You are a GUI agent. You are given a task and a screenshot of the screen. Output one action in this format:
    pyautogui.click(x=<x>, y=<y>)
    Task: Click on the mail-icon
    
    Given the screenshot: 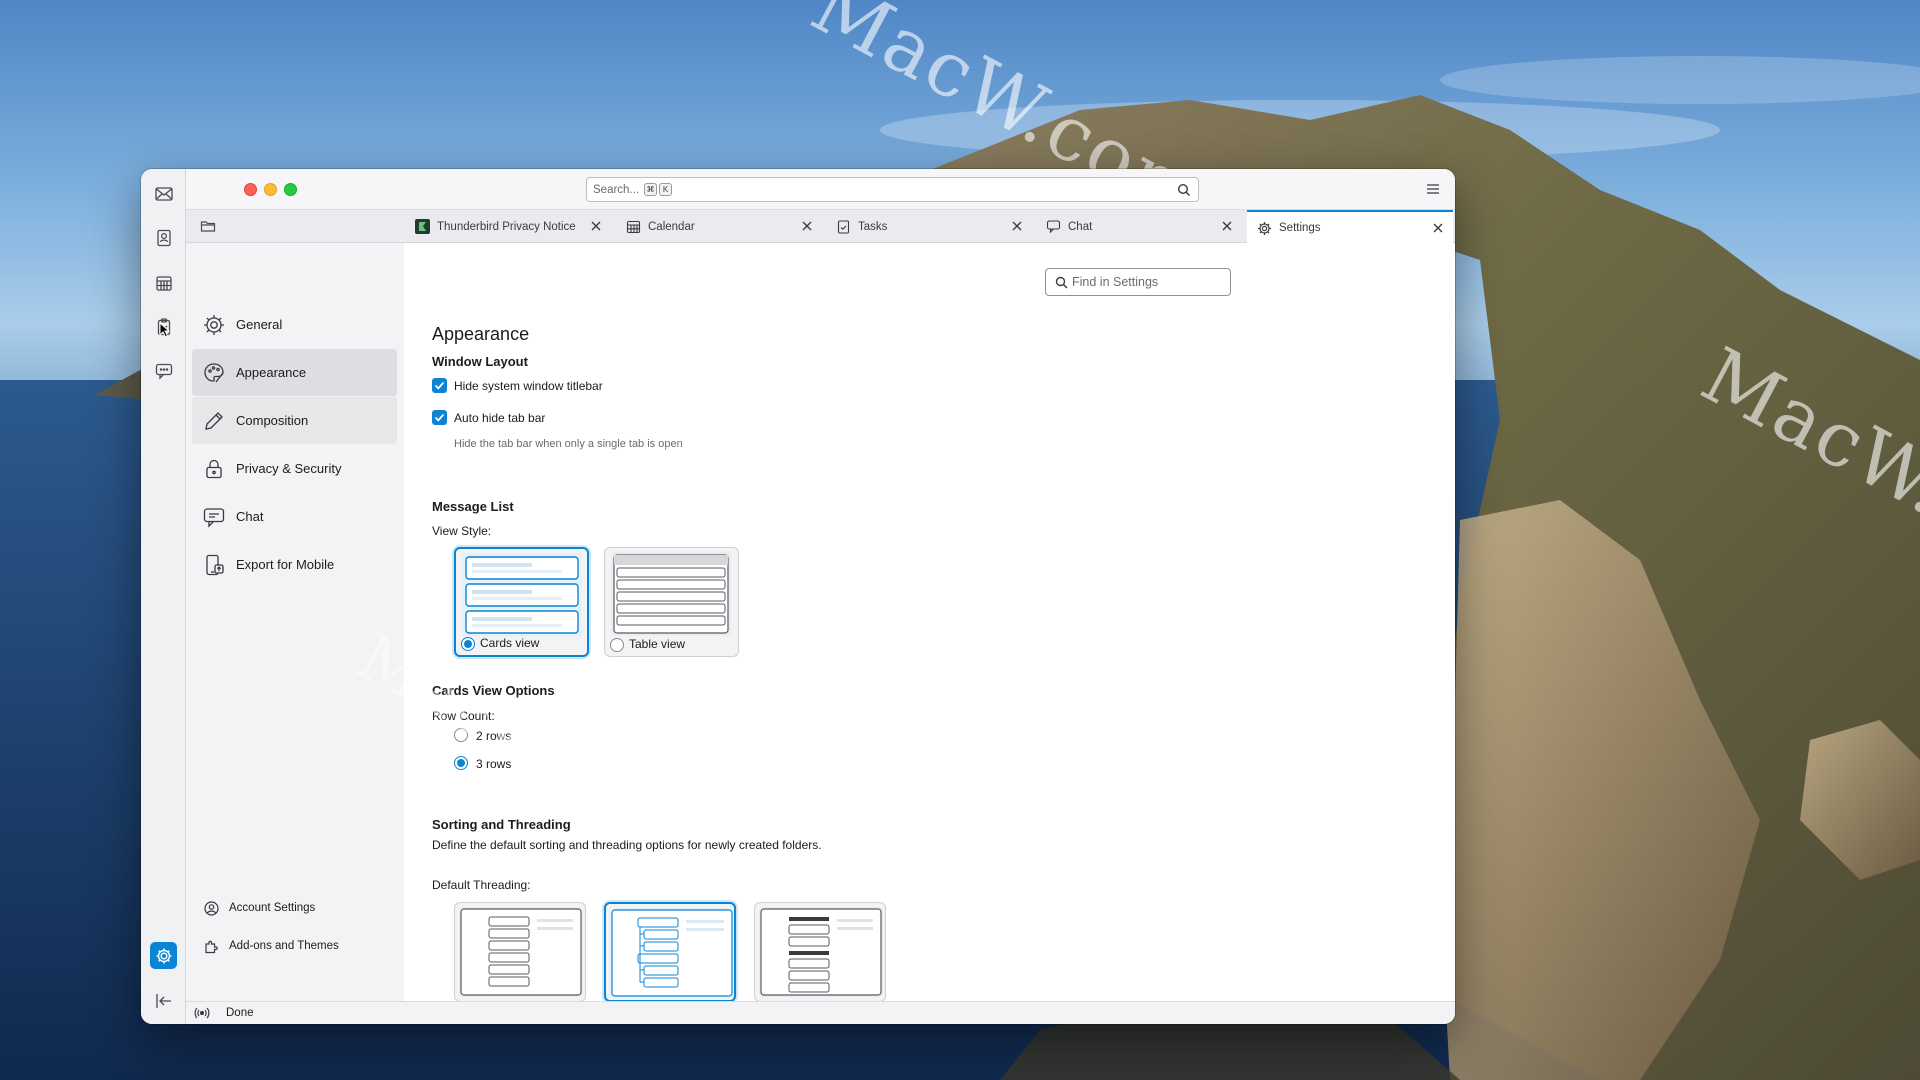 What is the action you would take?
    pyautogui.click(x=163, y=193)
    